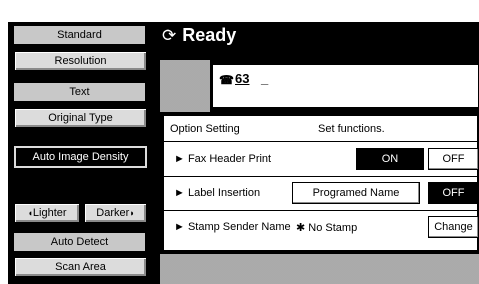 This screenshot has width=479, height=284. Describe the element at coordinates (226, 80) in the screenshot. I see `phone-icon: ☎` at that location.